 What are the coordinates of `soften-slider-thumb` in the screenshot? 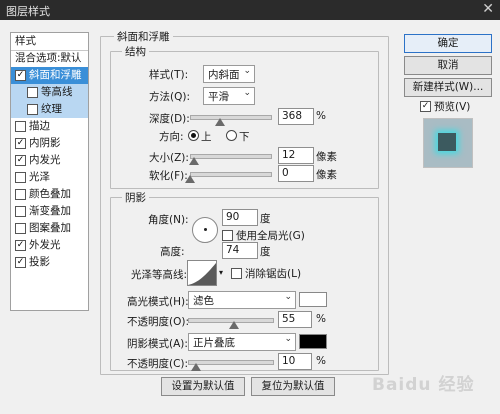 It's located at (190, 179).